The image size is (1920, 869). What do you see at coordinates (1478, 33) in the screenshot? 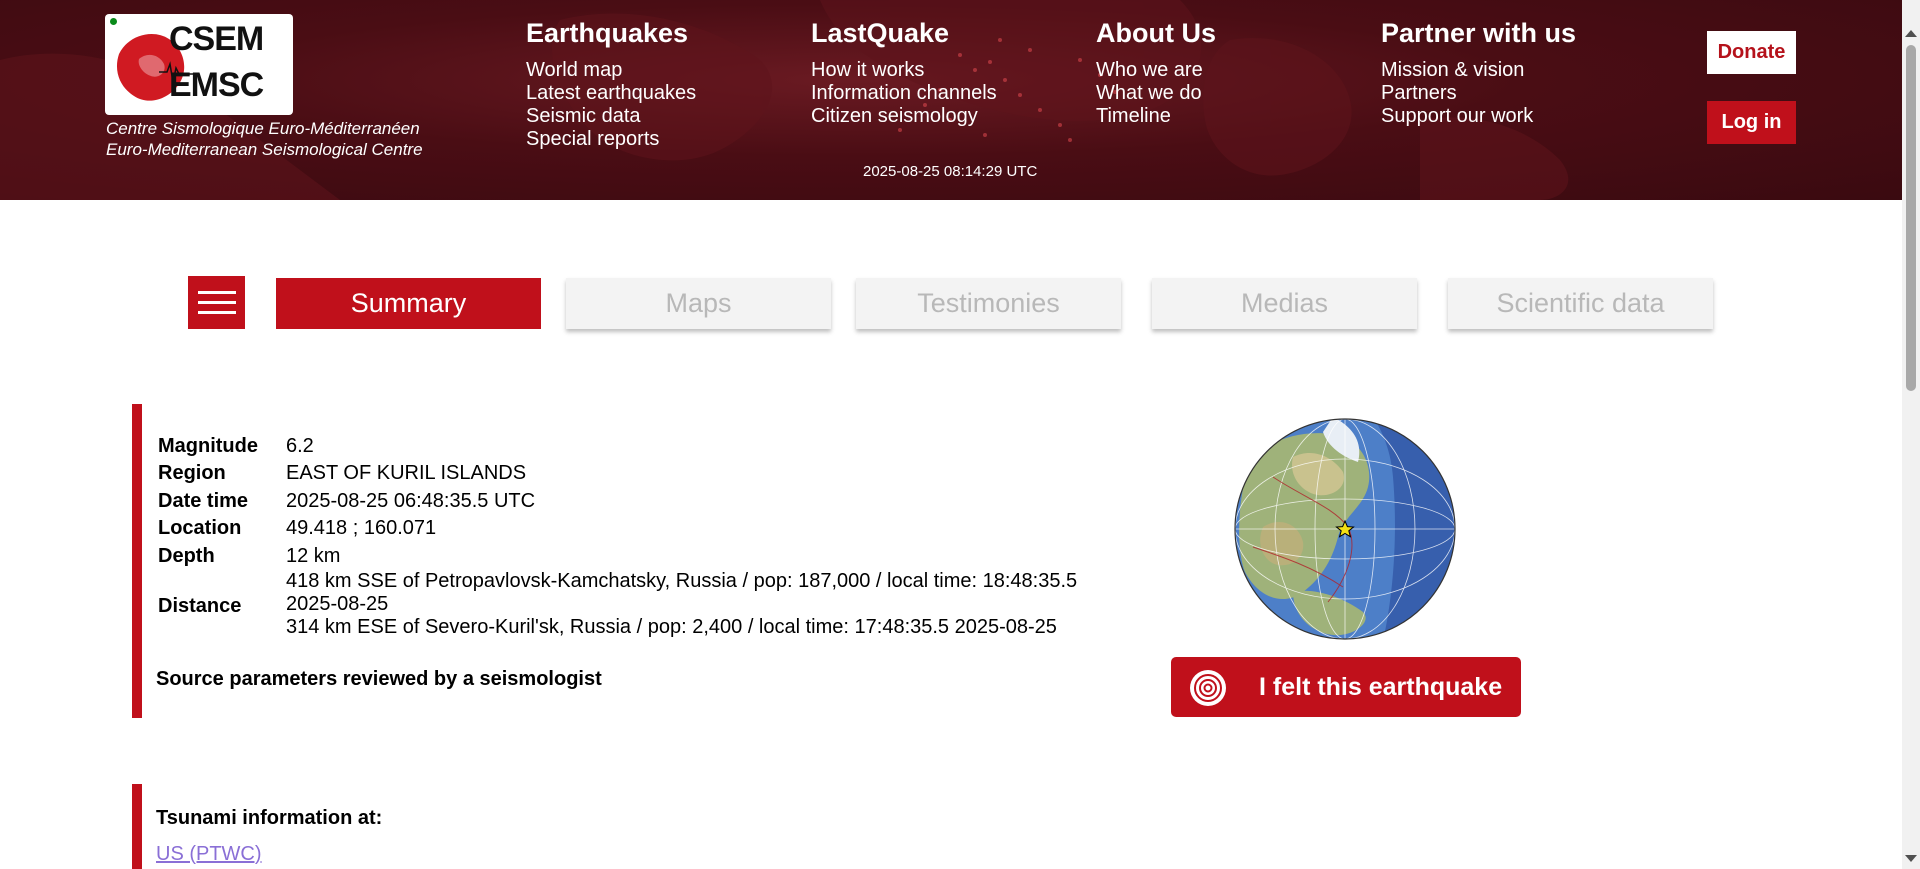
I see `nav-title-partner: Partner with us` at bounding box center [1478, 33].